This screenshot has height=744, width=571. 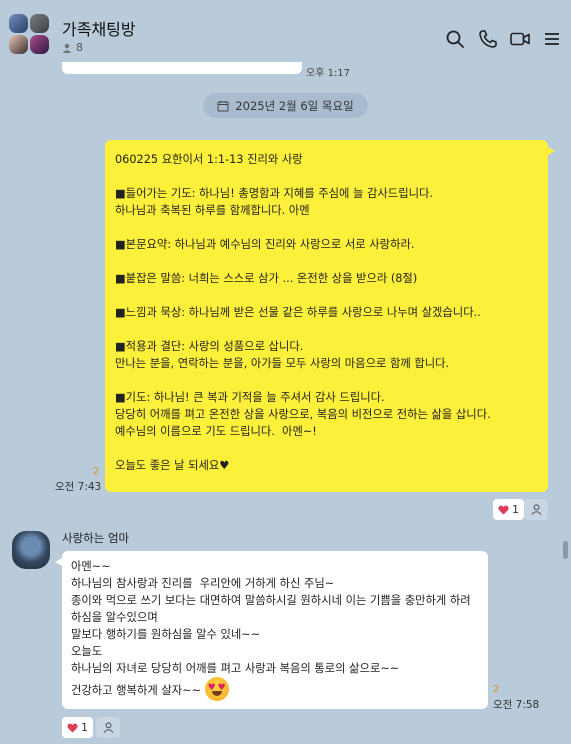 I want to click on group-avatar, so click(x=30, y=35).